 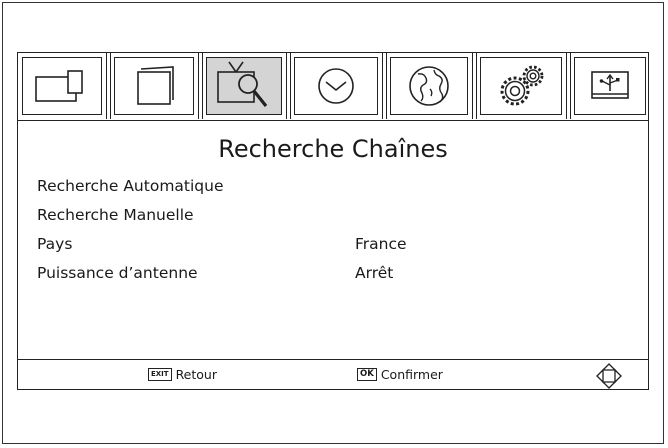 I want to click on tab-usb, so click(x=610, y=86).